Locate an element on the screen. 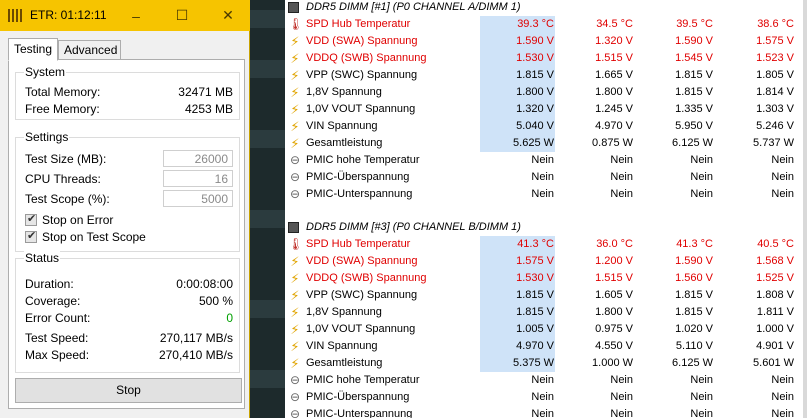 This screenshot has height=418, width=807. sensor-max: 39.5 °C is located at coordinates (694, 24).